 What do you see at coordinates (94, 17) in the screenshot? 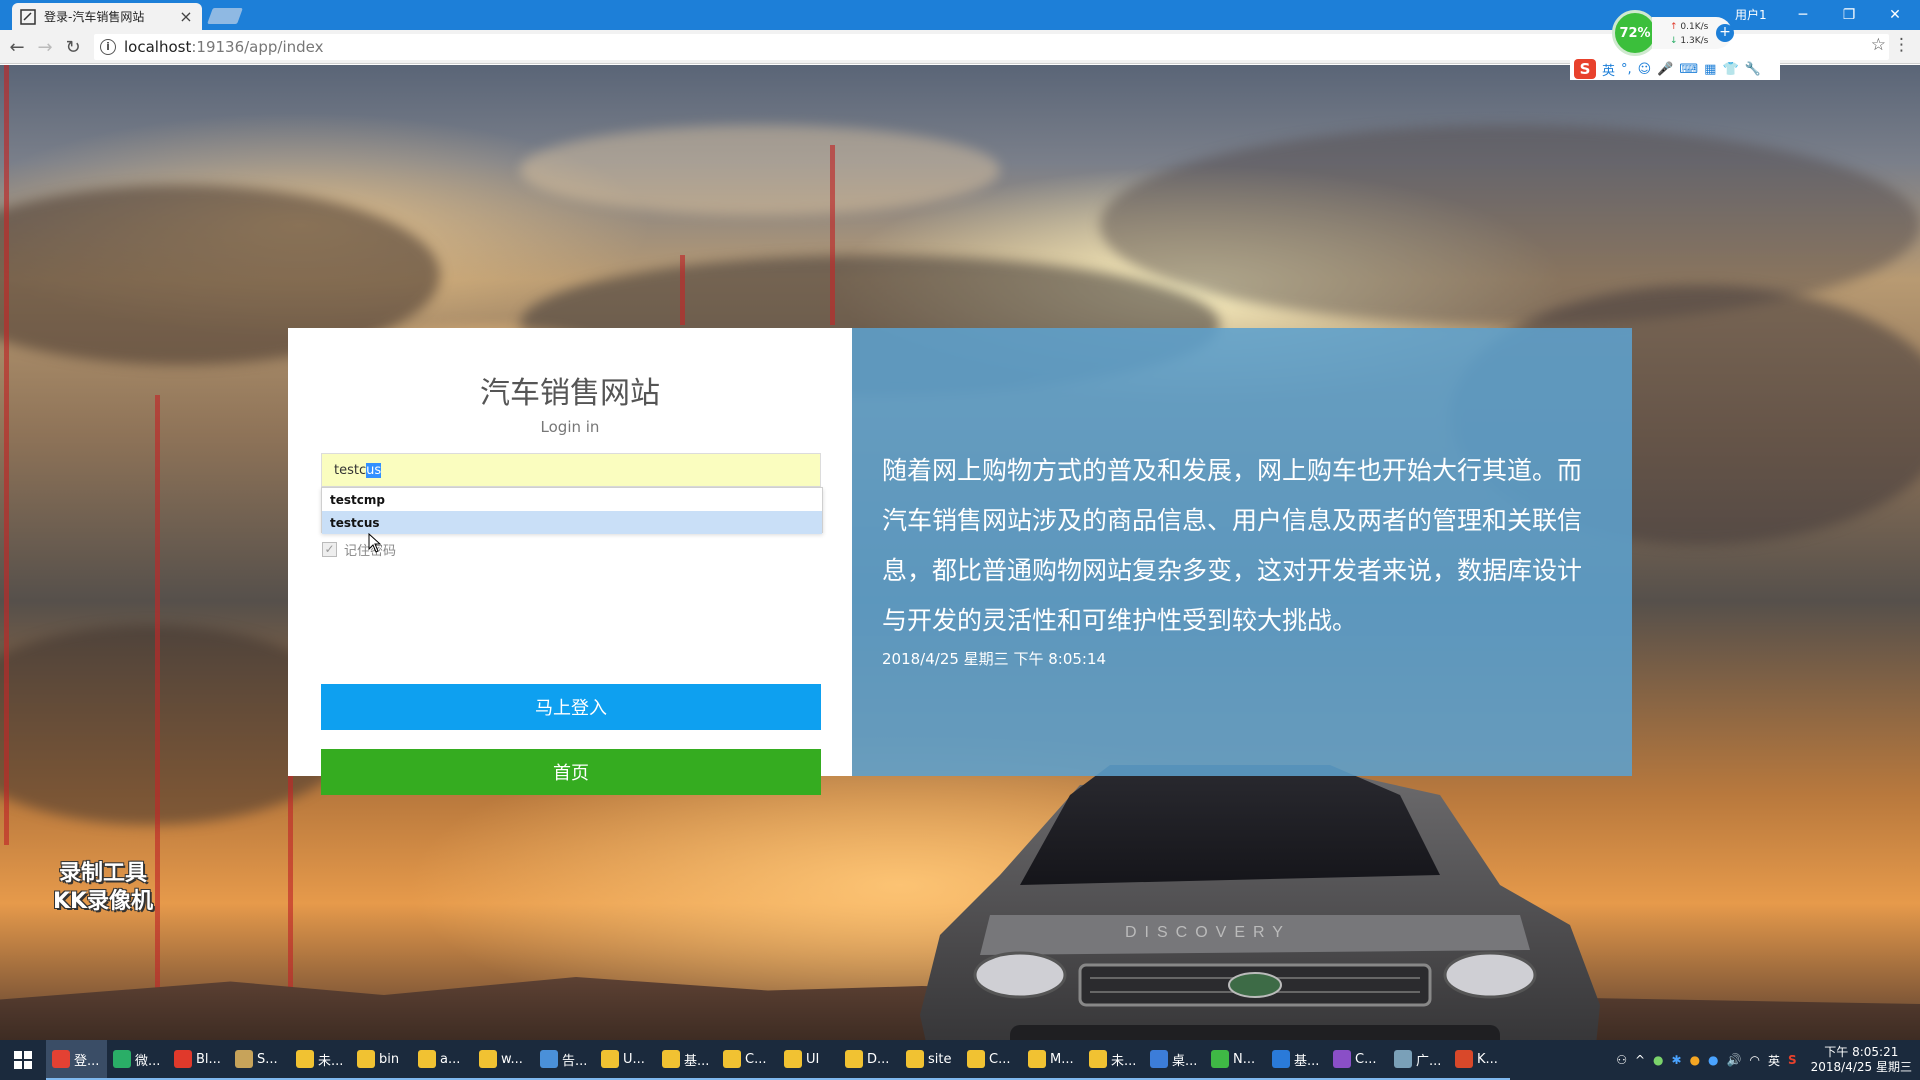
I see `tab-title: 登录-汽车销售网站` at bounding box center [94, 17].